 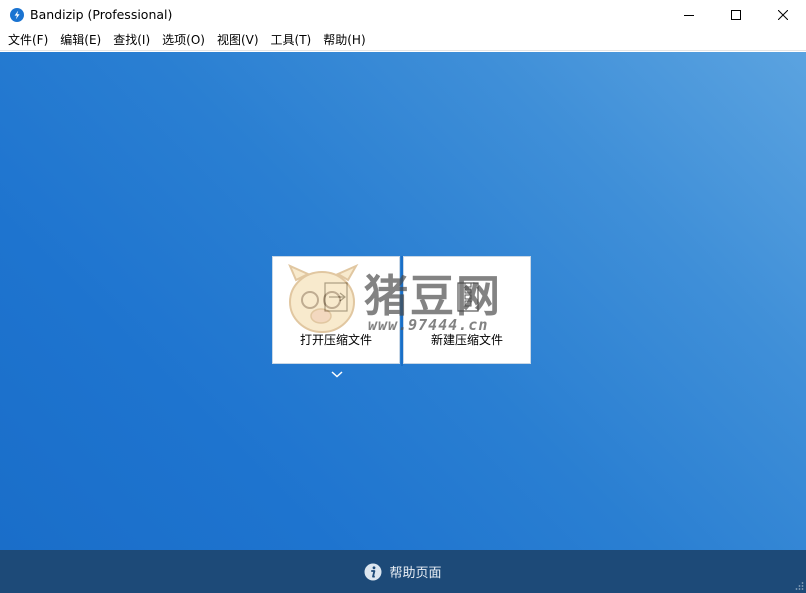 I want to click on resize-grip-icon, so click(x=799, y=586).